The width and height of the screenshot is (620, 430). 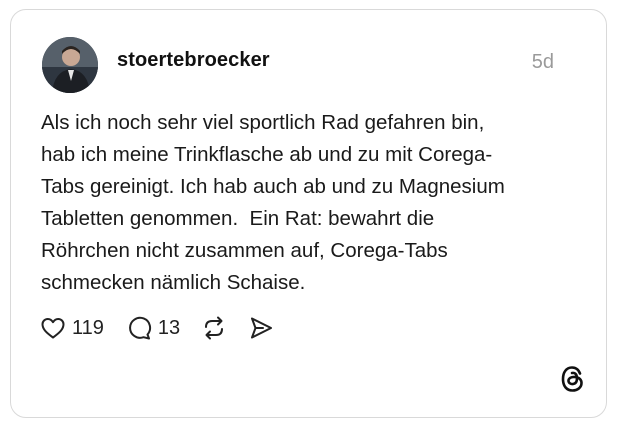 I want to click on post-actions: 119 13, so click(x=157, y=328).